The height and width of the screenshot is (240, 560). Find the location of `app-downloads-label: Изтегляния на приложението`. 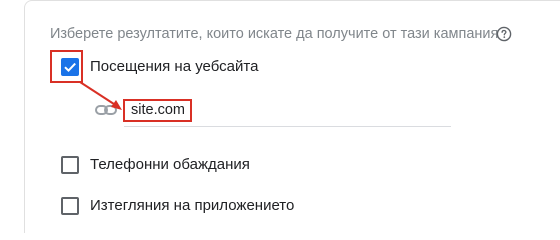

app-downloads-label: Изтегляния на приложението is located at coordinates (192, 205).